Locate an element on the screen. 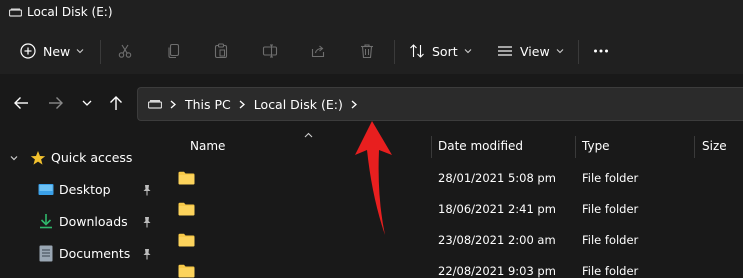 This screenshot has height=278, width=743. sidebar-item-quick-access: Quick access is located at coordinates (80, 158).